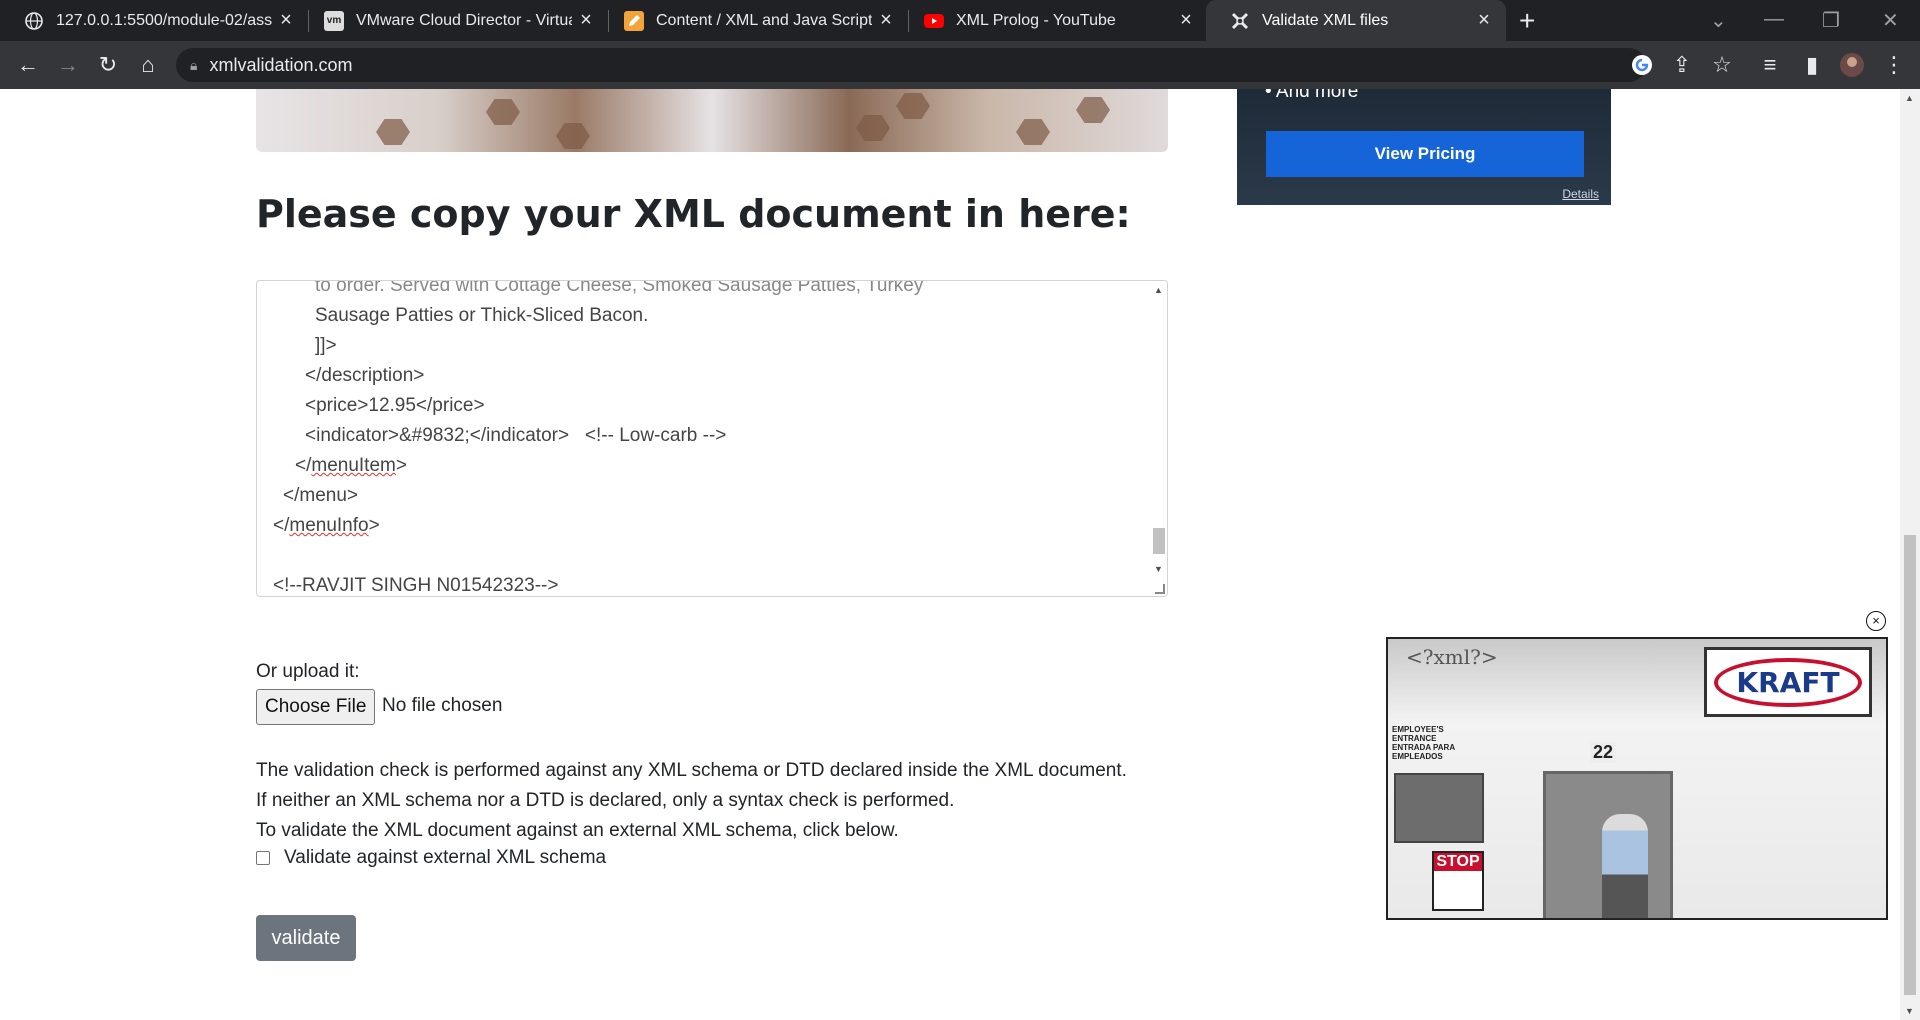 Image resolution: width=1920 pixels, height=1020 pixels. What do you see at coordinates (34, 21) in the screenshot?
I see `globe-icon` at bounding box center [34, 21].